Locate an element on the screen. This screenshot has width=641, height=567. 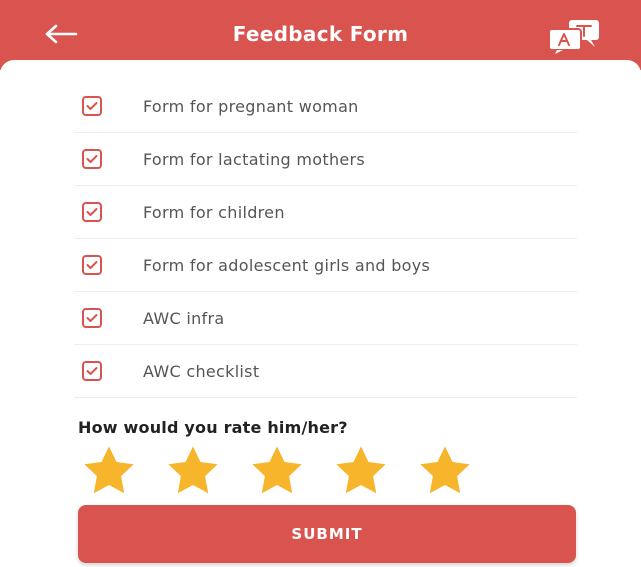
language-button is located at coordinates (575, 36).